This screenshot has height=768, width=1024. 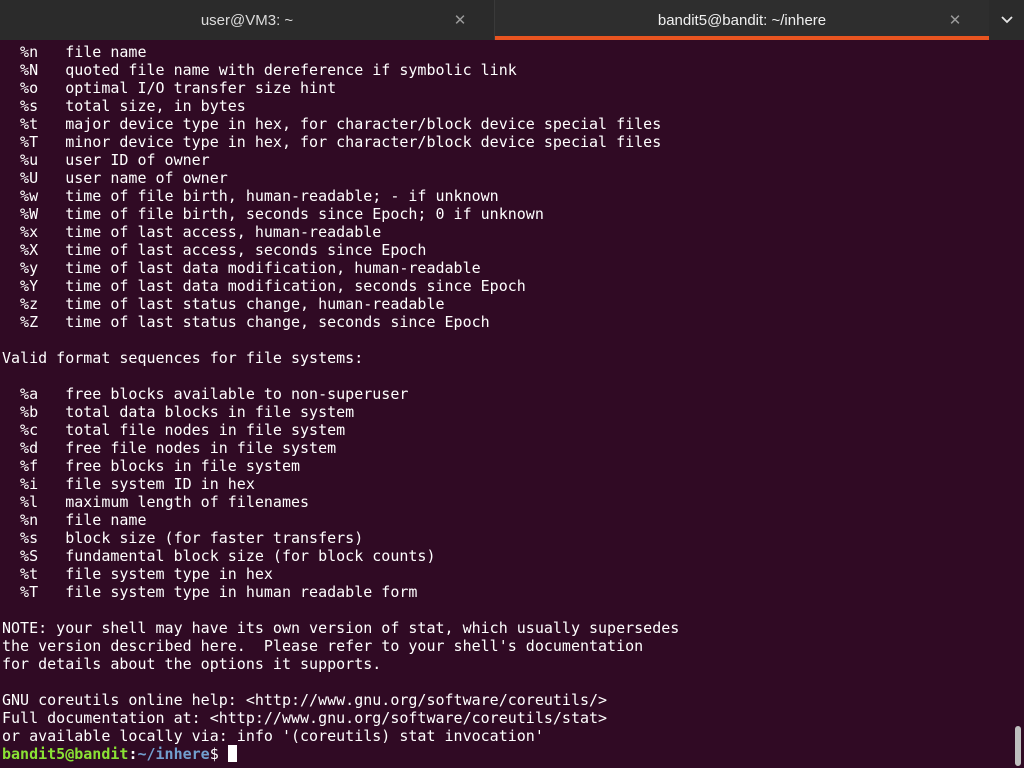 What do you see at coordinates (1018, 746) in the screenshot?
I see `scrollbar-thumb` at bounding box center [1018, 746].